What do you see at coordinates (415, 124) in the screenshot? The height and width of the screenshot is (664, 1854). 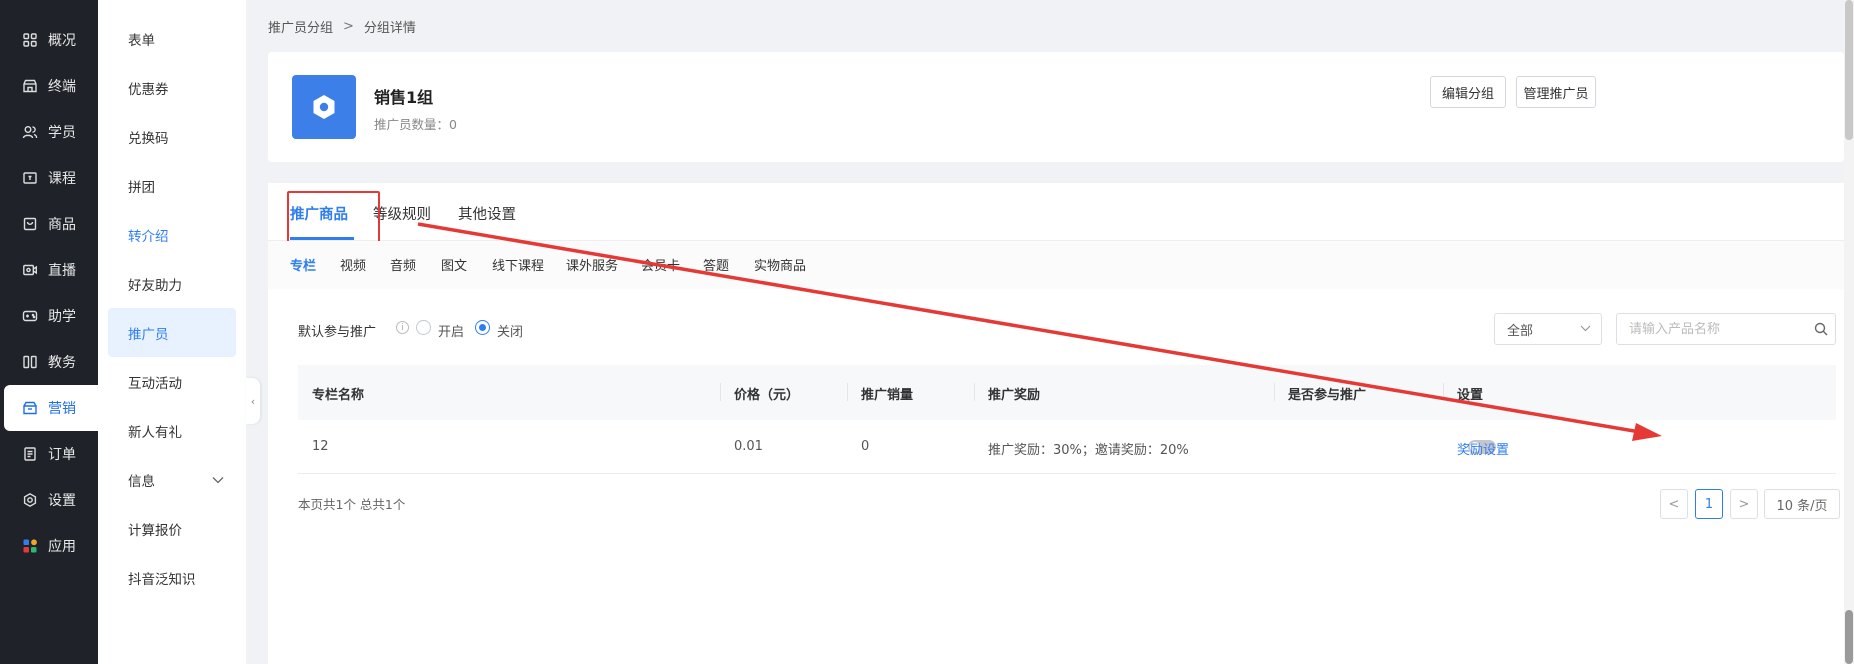 I see `promoter-count: 推广员数量：0` at bounding box center [415, 124].